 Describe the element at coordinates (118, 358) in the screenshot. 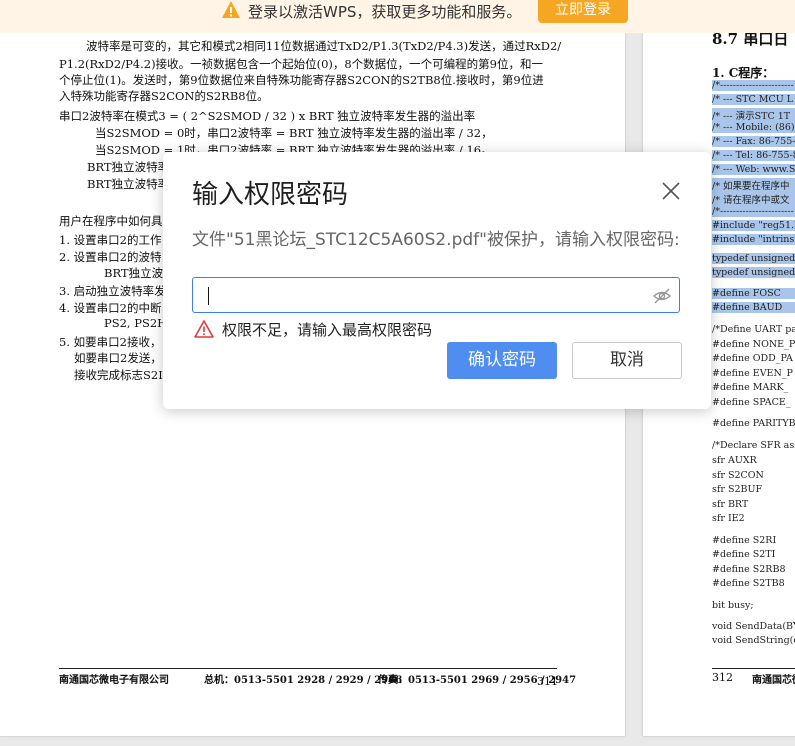

I see `text-line: 如要串口2发送，` at that location.